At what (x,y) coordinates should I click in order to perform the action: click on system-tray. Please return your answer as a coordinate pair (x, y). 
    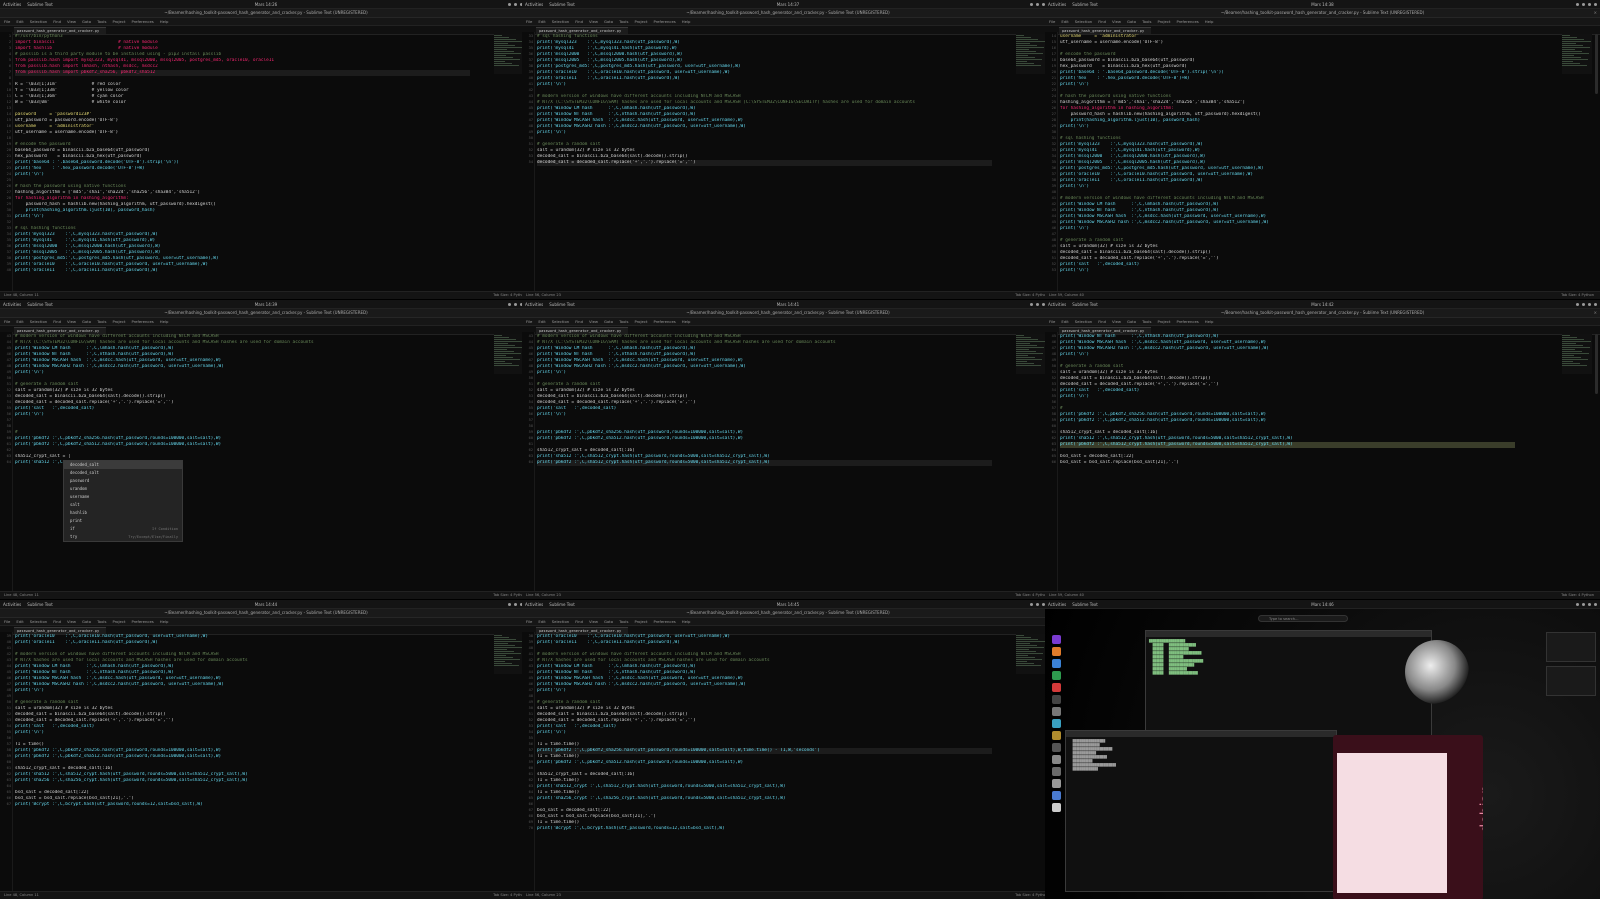
    Looking at the image, I should click on (1586, 604).